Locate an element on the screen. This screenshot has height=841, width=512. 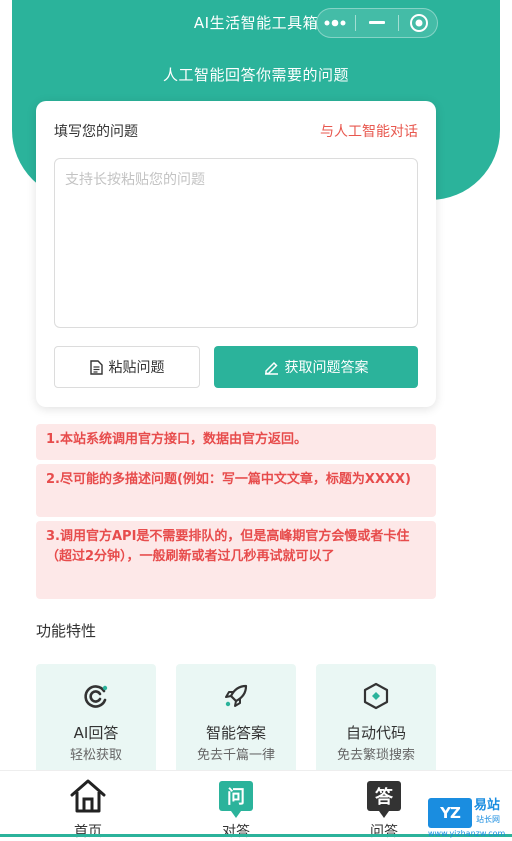
mini-program-capsule is located at coordinates (377, 23).